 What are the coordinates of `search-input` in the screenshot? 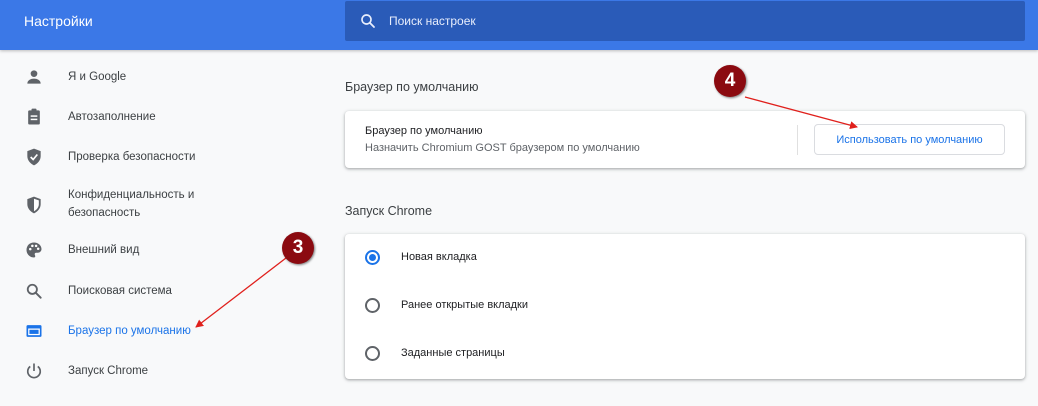 It's located at (689, 21).